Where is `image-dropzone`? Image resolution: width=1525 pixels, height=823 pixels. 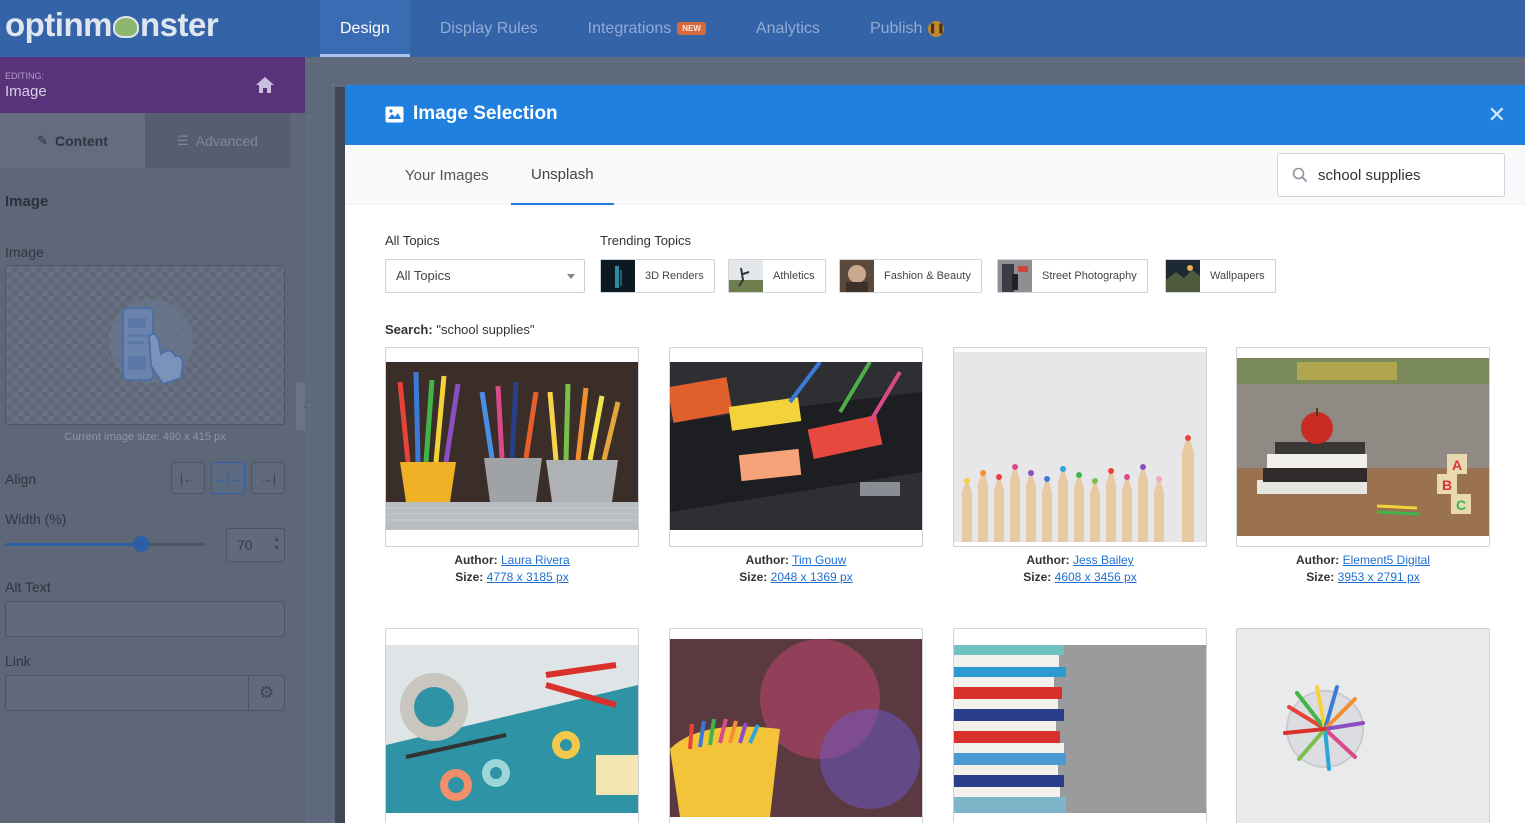 image-dropzone is located at coordinates (145, 345).